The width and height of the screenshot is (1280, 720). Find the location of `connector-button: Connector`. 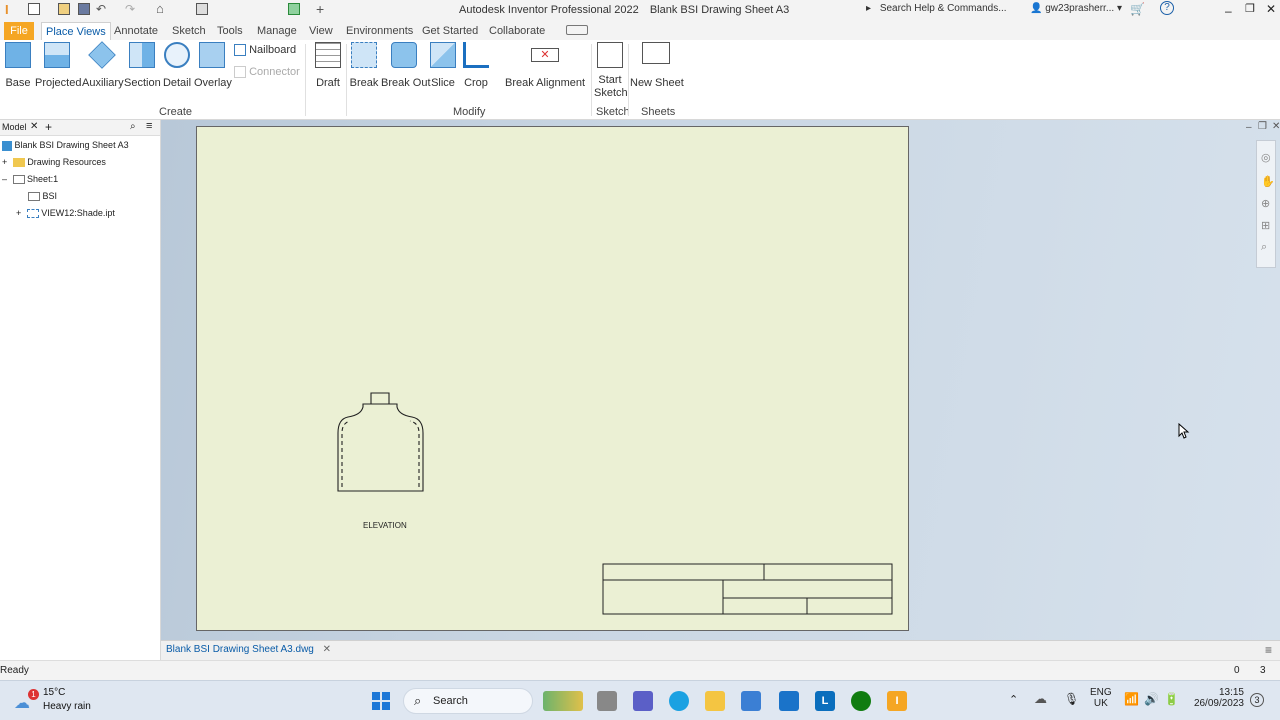

connector-button: Connector is located at coordinates (267, 72).